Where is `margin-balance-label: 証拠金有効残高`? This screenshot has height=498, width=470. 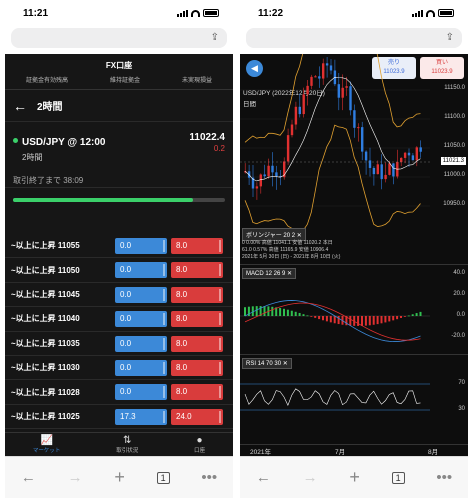
margin-balance-label: 証拠金有効残高 is located at coordinates (46, 81).